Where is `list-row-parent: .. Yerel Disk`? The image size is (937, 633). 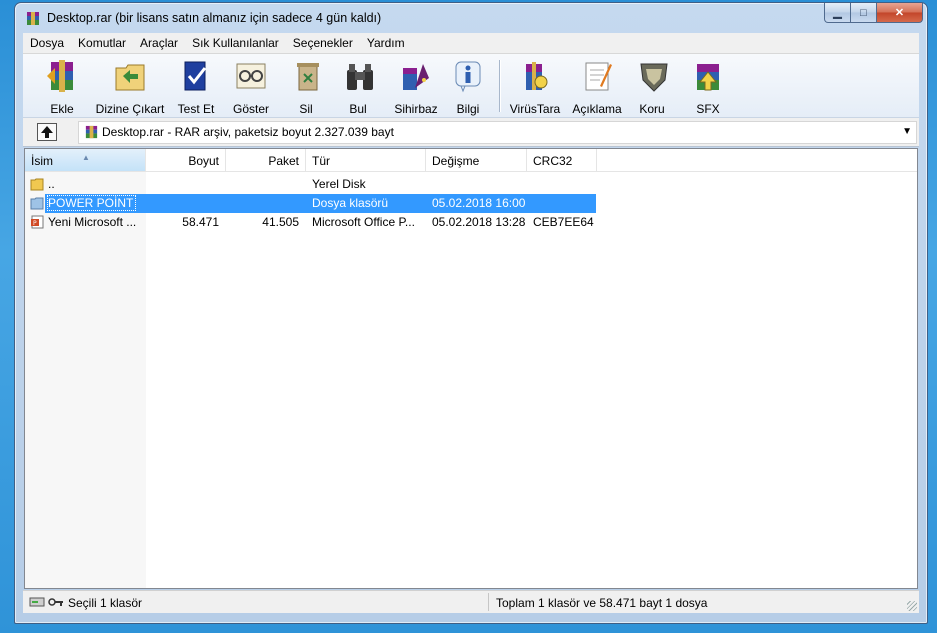 list-row-parent: .. Yerel Disk is located at coordinates (310, 184).